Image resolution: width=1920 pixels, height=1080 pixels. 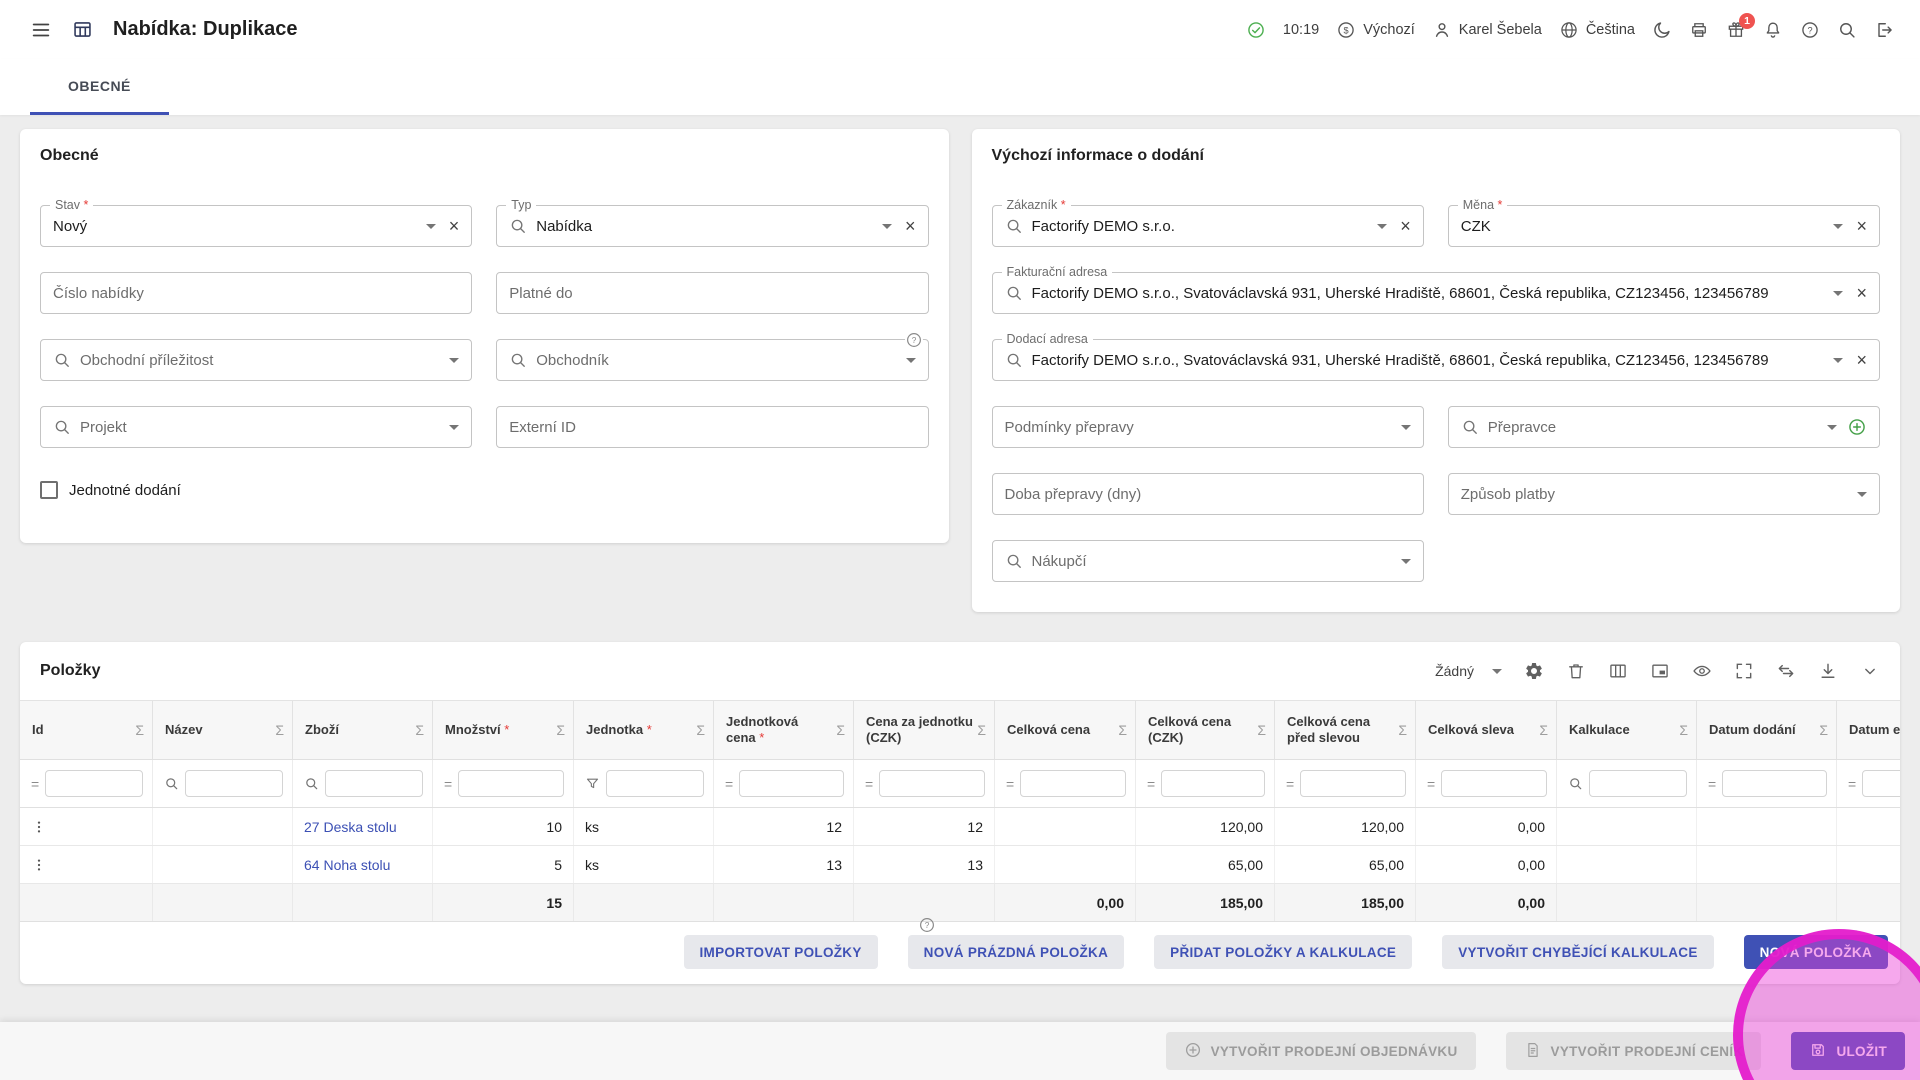 I want to click on buyer-field: Nákupčí, so click(x=1207, y=561).